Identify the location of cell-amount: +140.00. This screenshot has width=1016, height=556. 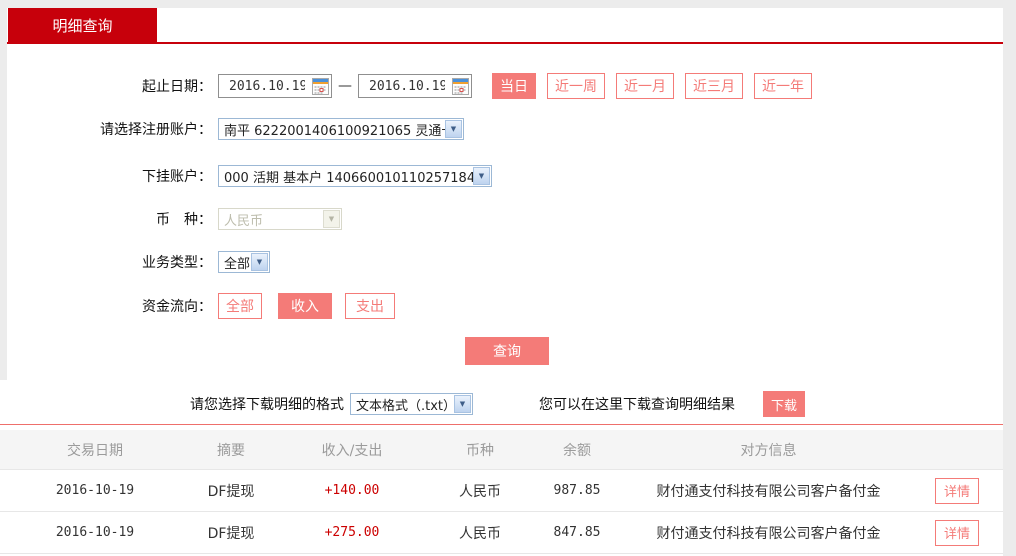
(352, 490).